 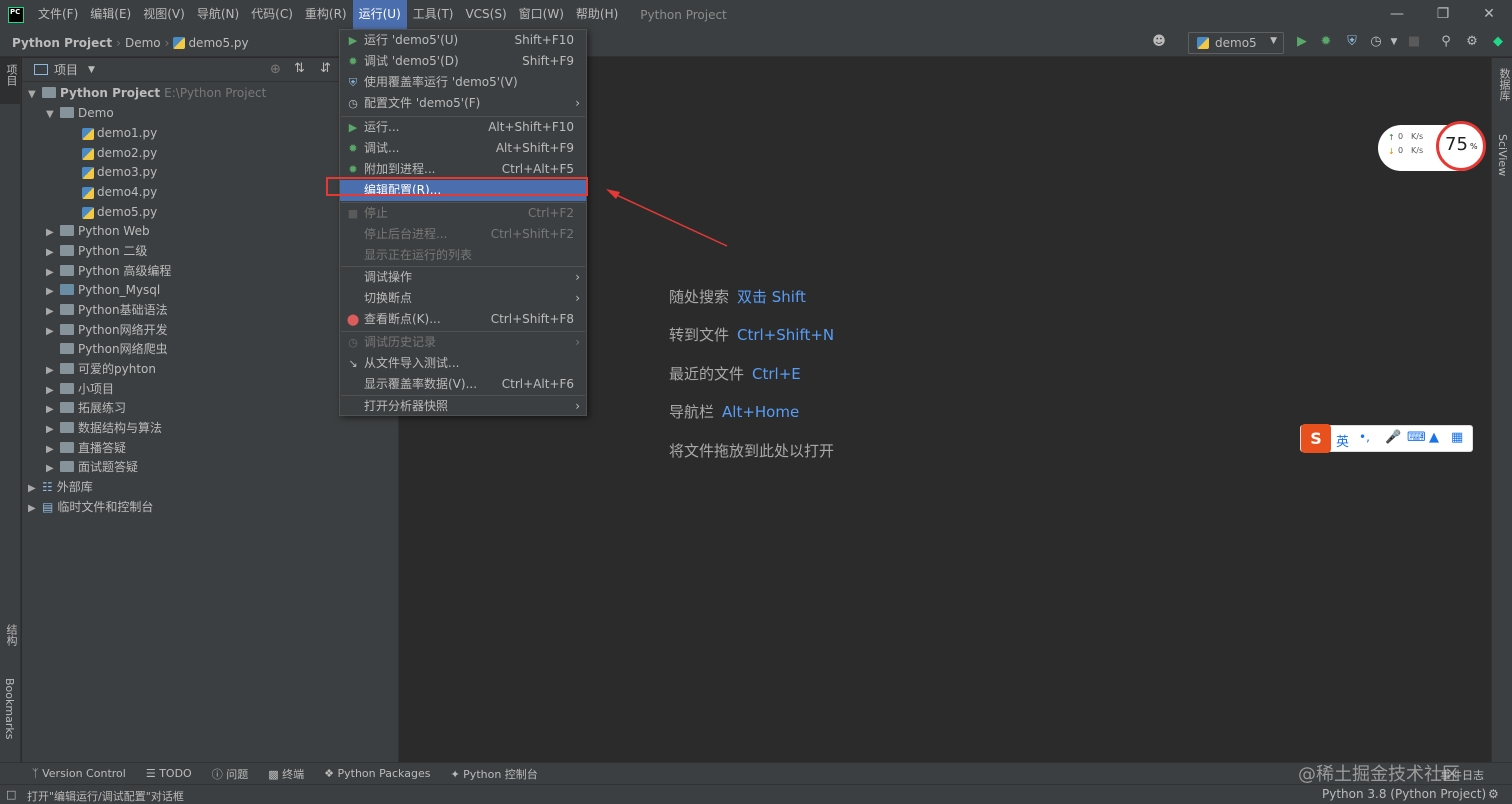 What do you see at coordinates (275, 69) in the screenshot?
I see `locate-icon: ⊕` at bounding box center [275, 69].